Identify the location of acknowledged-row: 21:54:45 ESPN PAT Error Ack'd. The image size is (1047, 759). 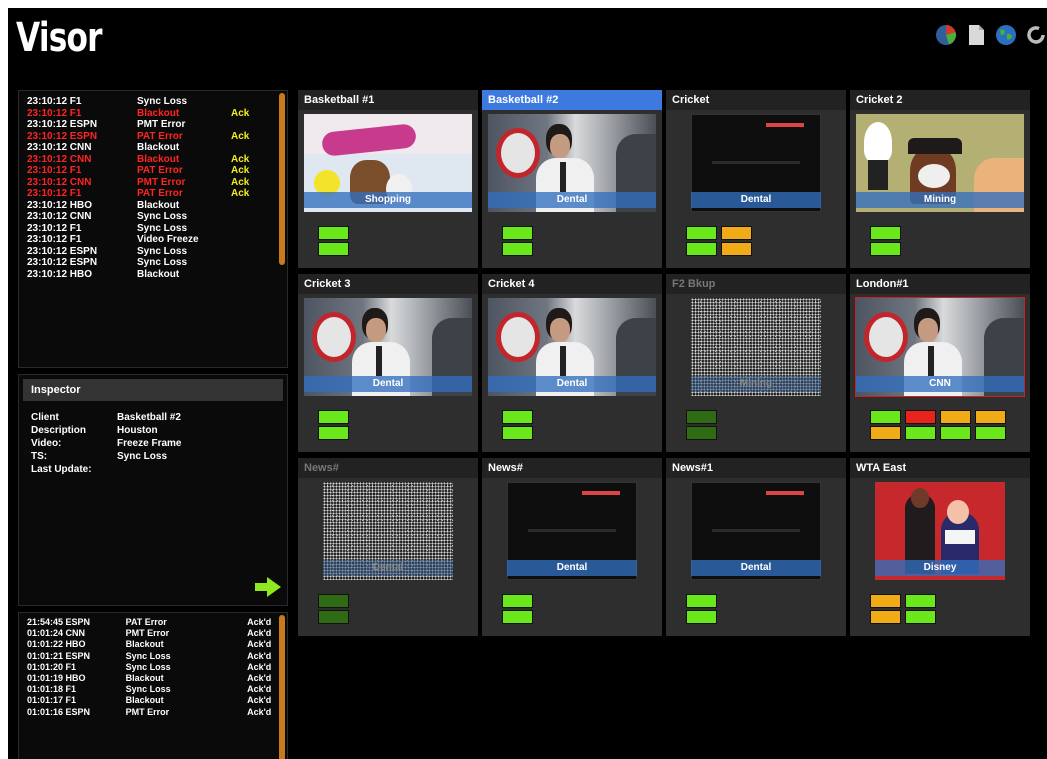
(153, 622).